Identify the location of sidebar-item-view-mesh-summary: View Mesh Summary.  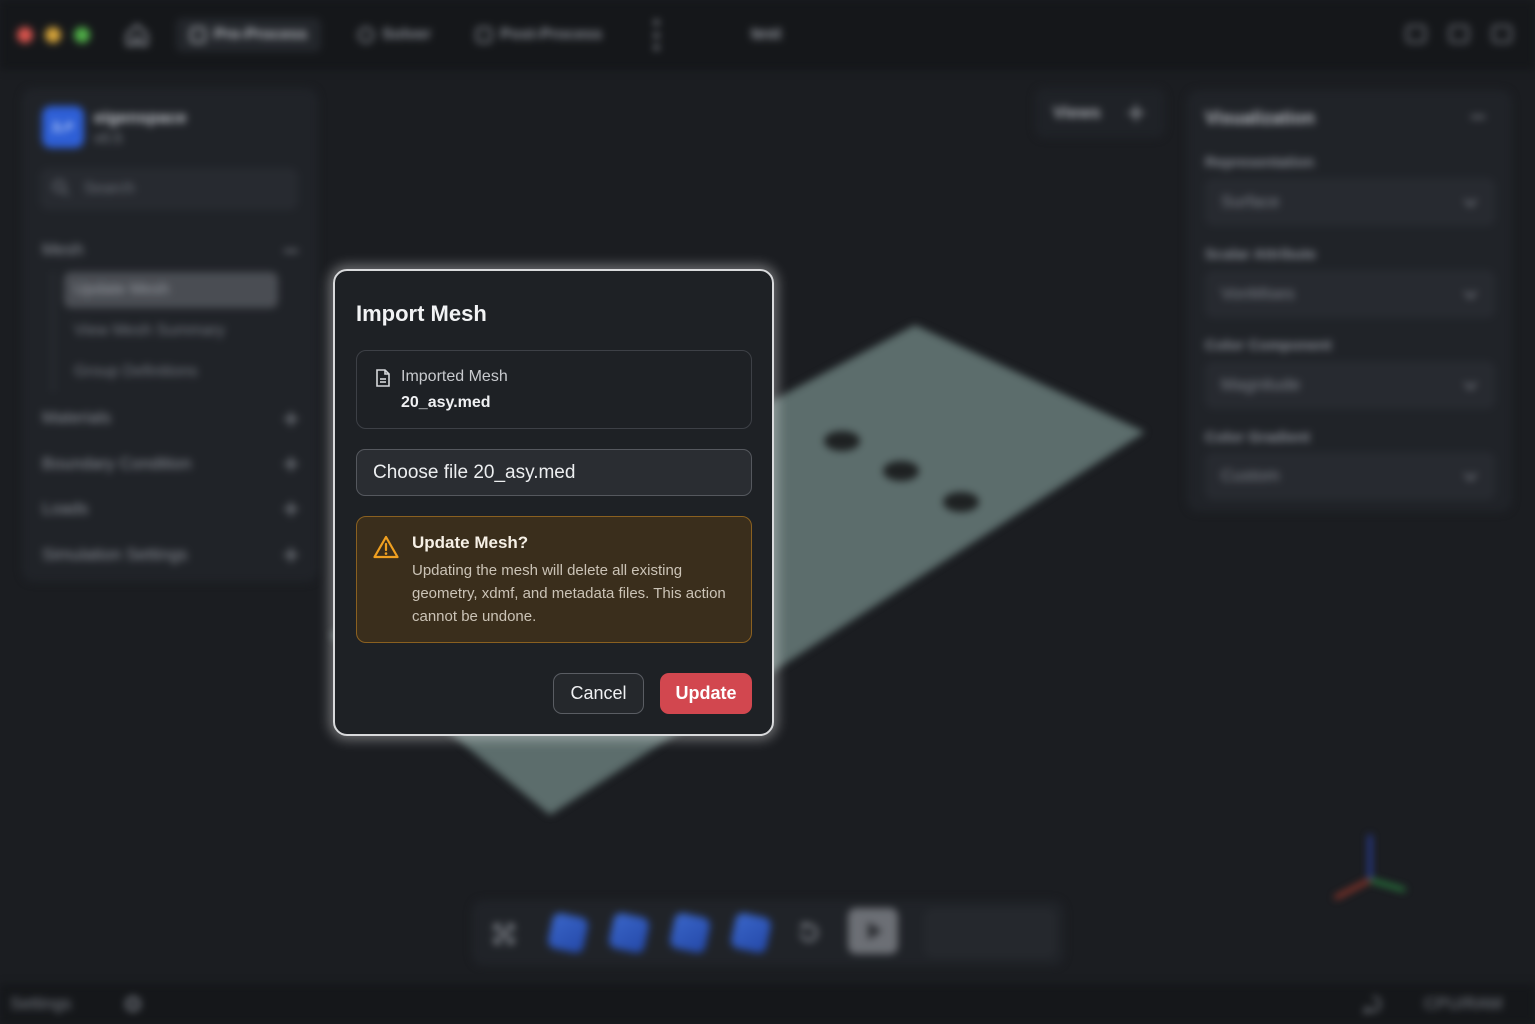
(171, 331).